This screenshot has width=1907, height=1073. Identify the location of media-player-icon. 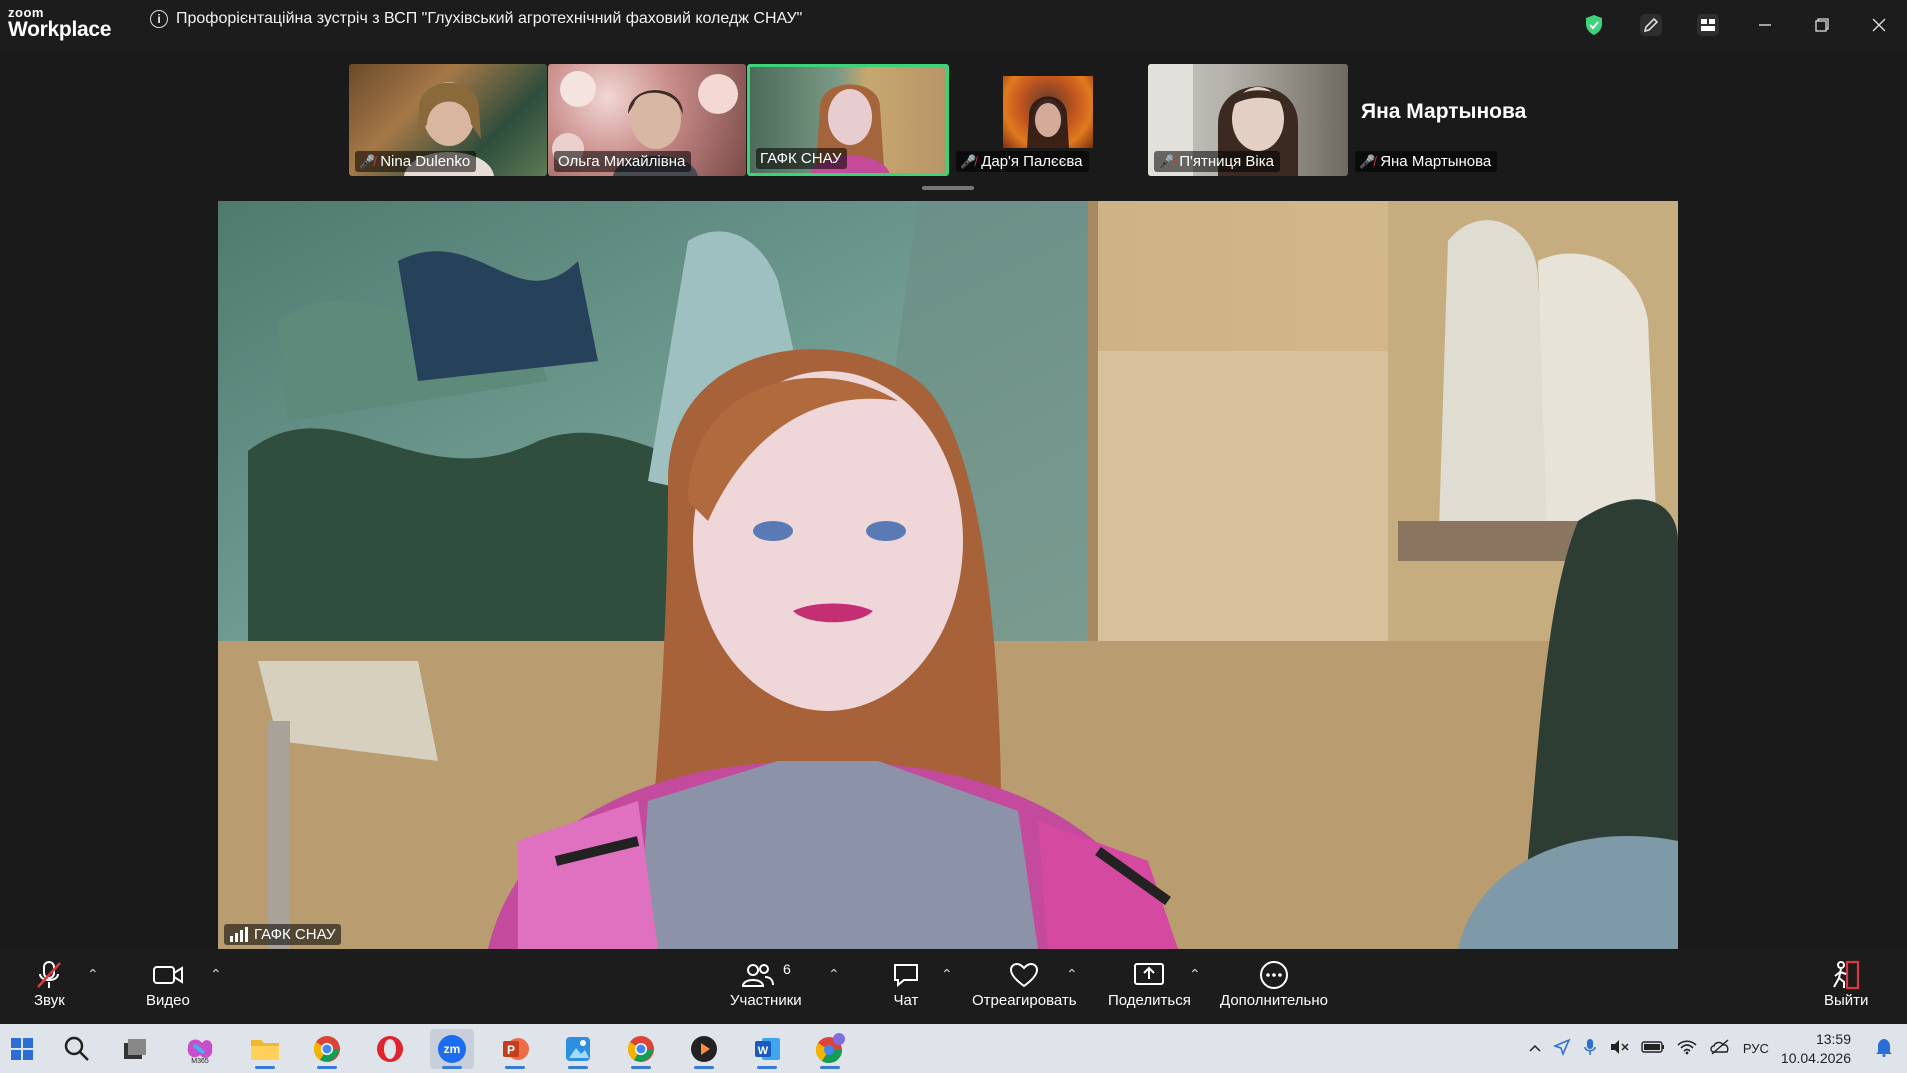
(704, 1049).